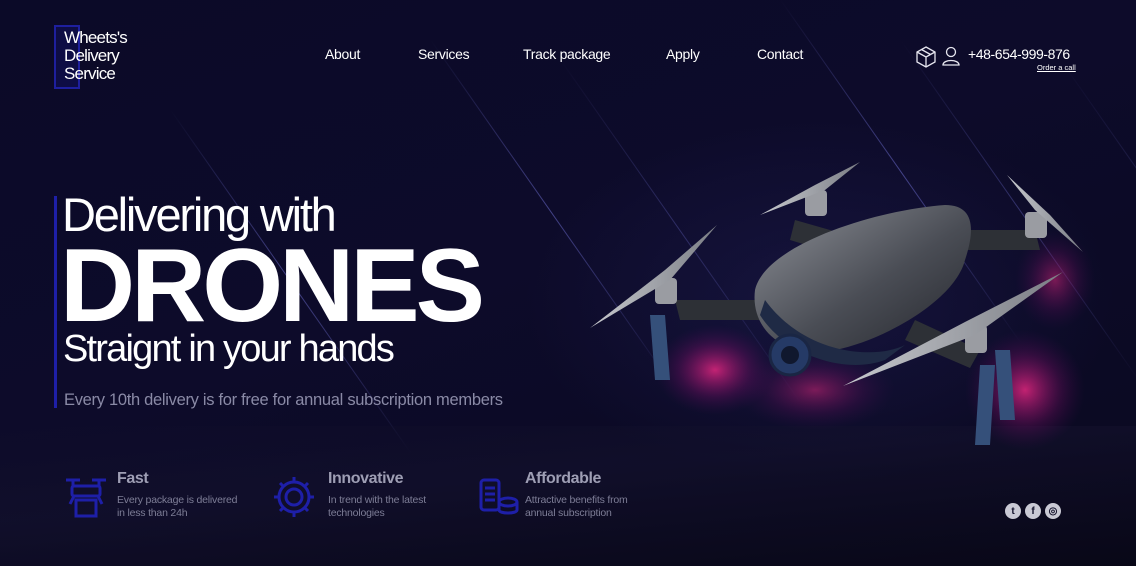 The image size is (1136, 566). Describe the element at coordinates (229, 349) in the screenshot. I see `hero-subtitle: Straignt in your hands` at that location.